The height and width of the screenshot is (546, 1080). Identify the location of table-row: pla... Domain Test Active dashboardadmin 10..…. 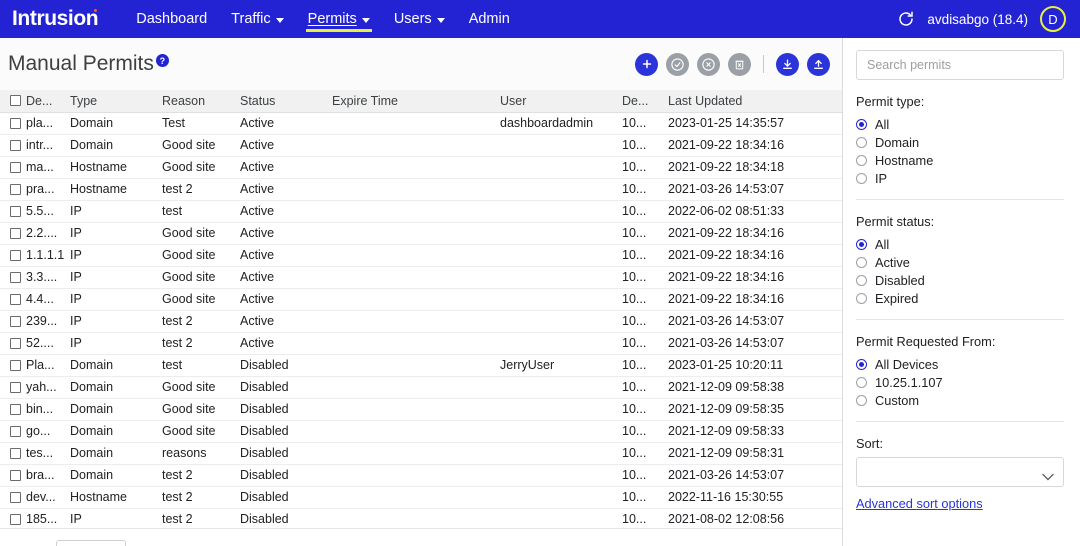
(421, 123).